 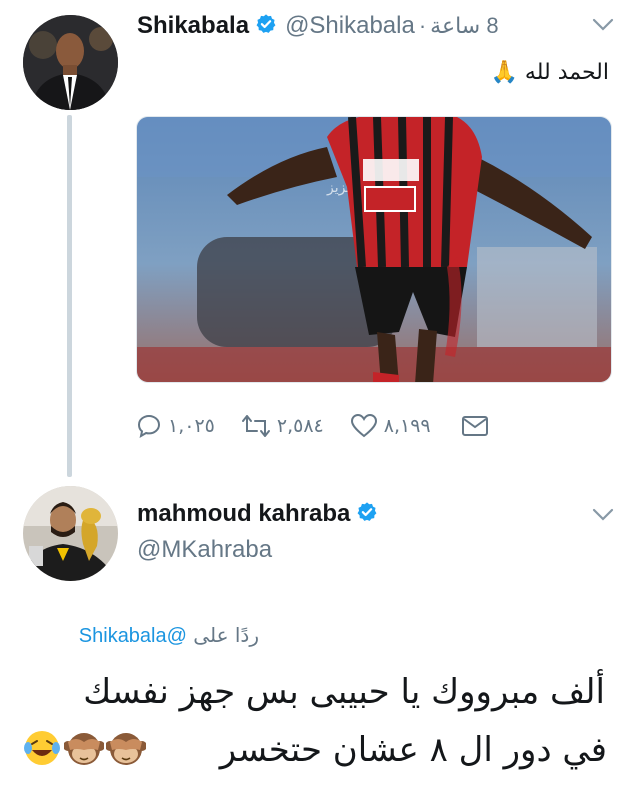 What do you see at coordinates (413, 750) in the screenshot?
I see `reply-text-line-2: في دور ال ٨ عشان حتخسر` at bounding box center [413, 750].